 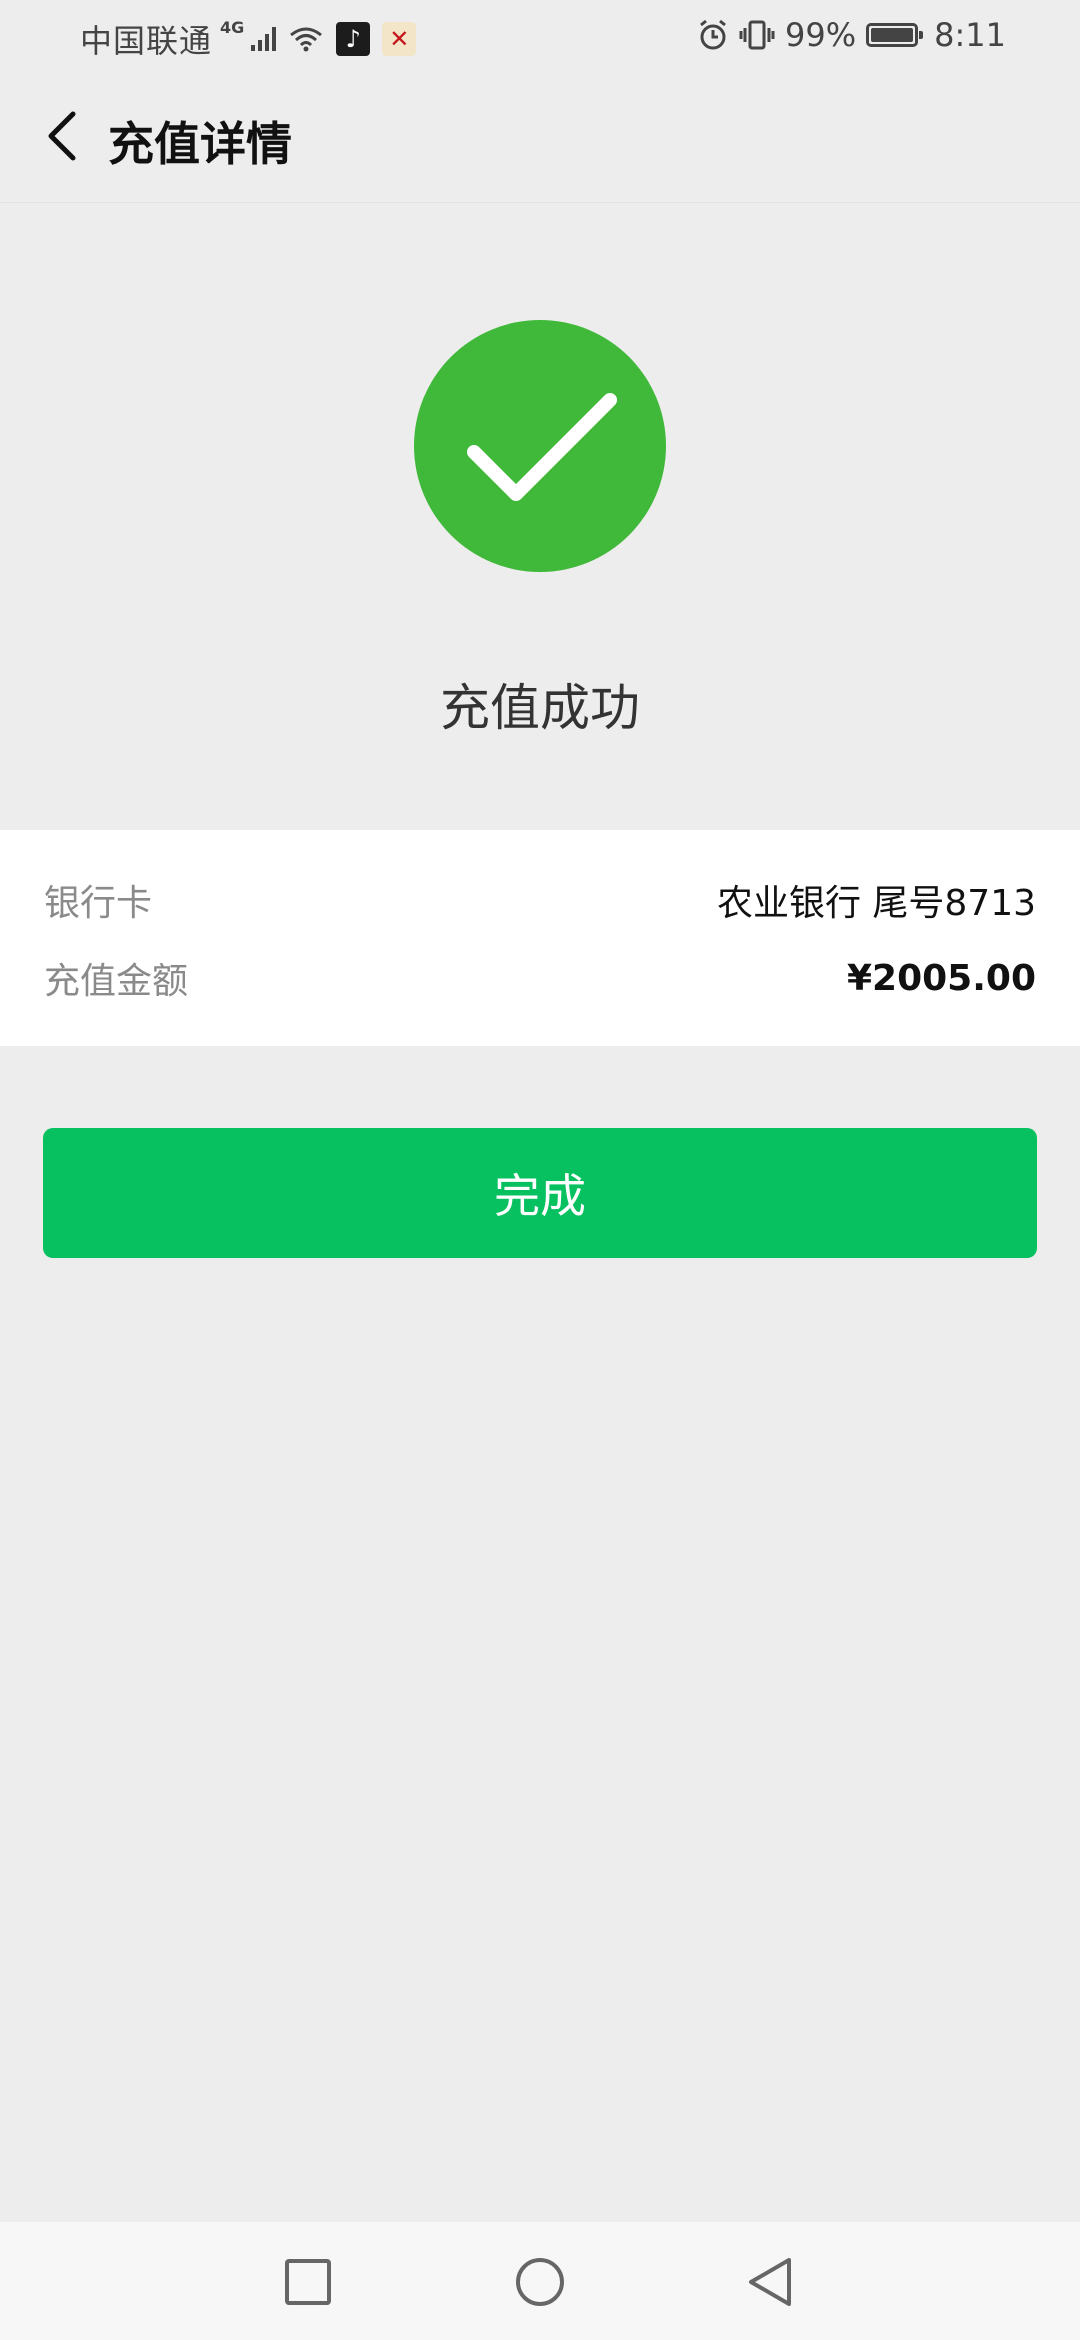 What do you see at coordinates (821, 35) in the screenshot?
I see `battery-percent: 99%` at bounding box center [821, 35].